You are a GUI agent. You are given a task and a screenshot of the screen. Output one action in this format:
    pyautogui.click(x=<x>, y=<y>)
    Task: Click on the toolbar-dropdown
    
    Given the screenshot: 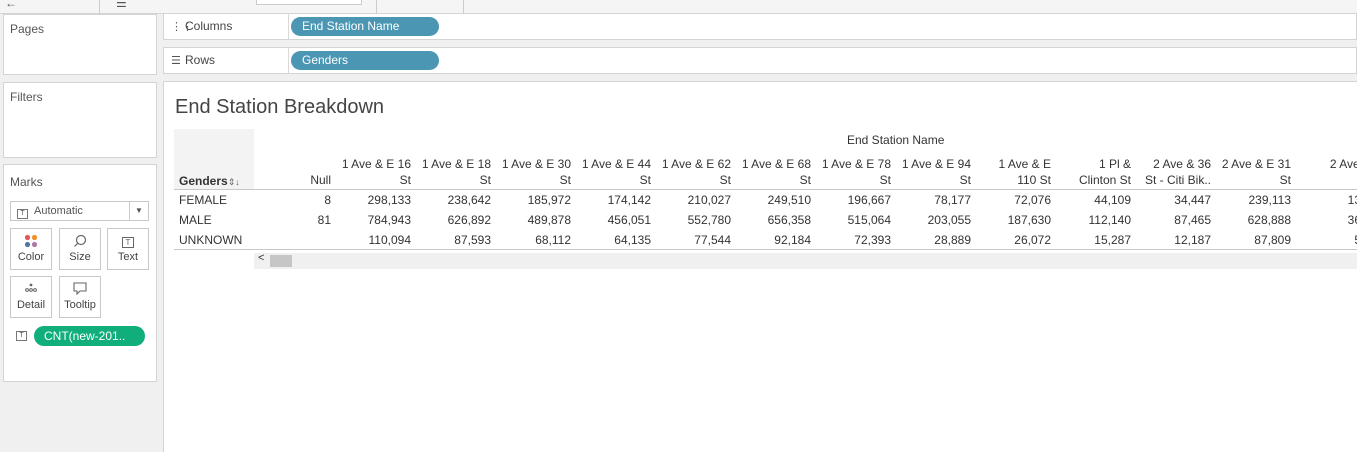 What is the action you would take?
    pyautogui.click(x=309, y=2)
    